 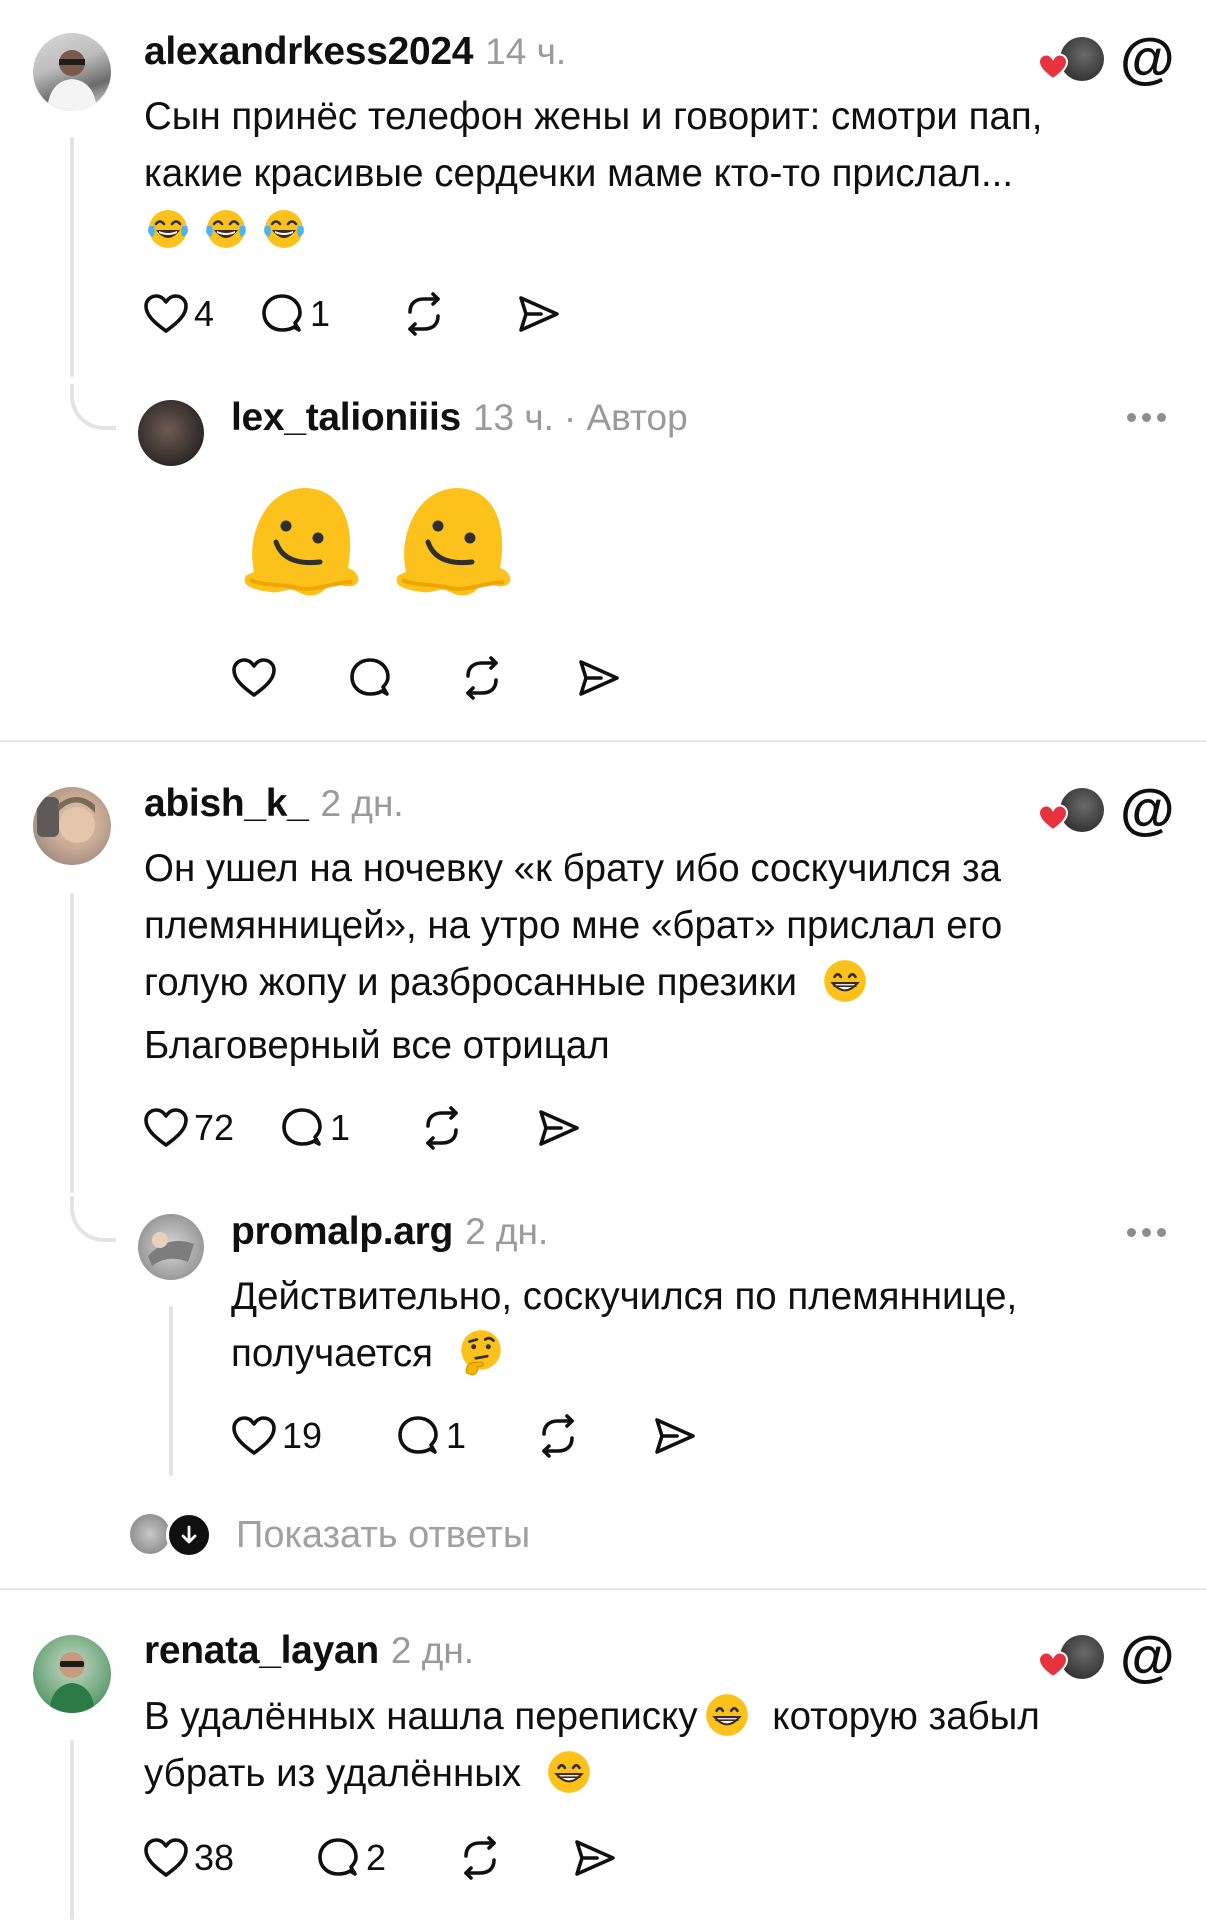 What do you see at coordinates (906, 1716) in the screenshot?
I see `comment-text-fragment: которую забыл` at bounding box center [906, 1716].